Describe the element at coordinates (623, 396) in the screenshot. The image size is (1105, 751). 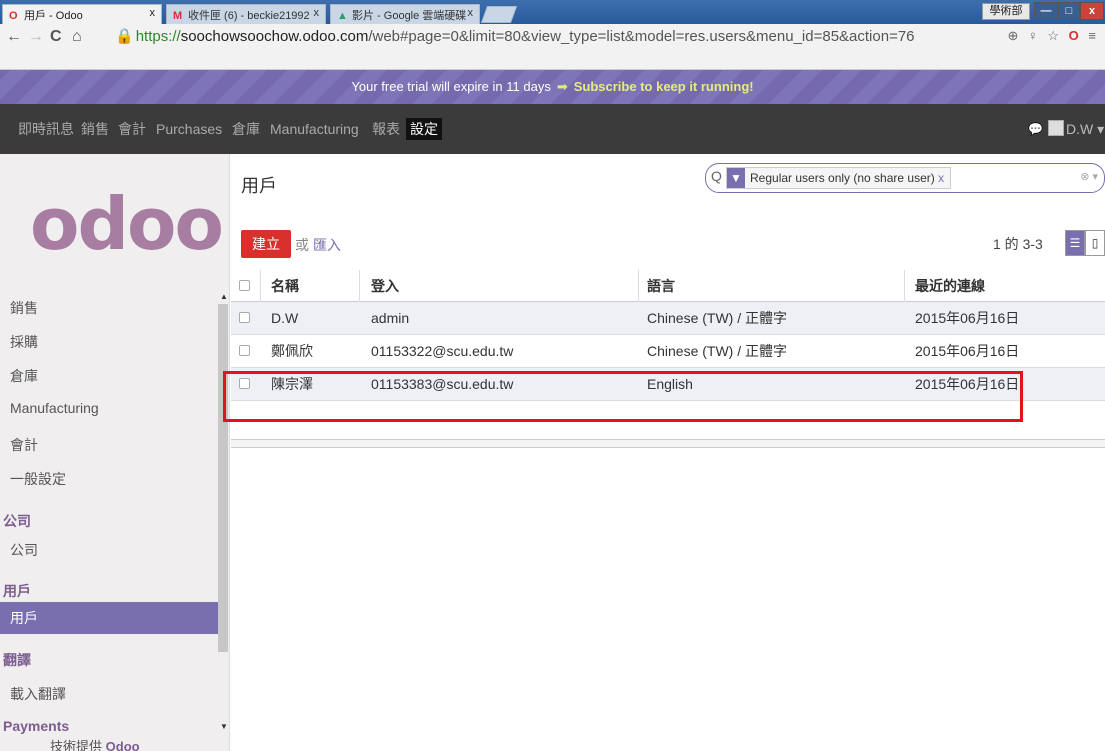
I see `highlight-annotation-box` at that location.